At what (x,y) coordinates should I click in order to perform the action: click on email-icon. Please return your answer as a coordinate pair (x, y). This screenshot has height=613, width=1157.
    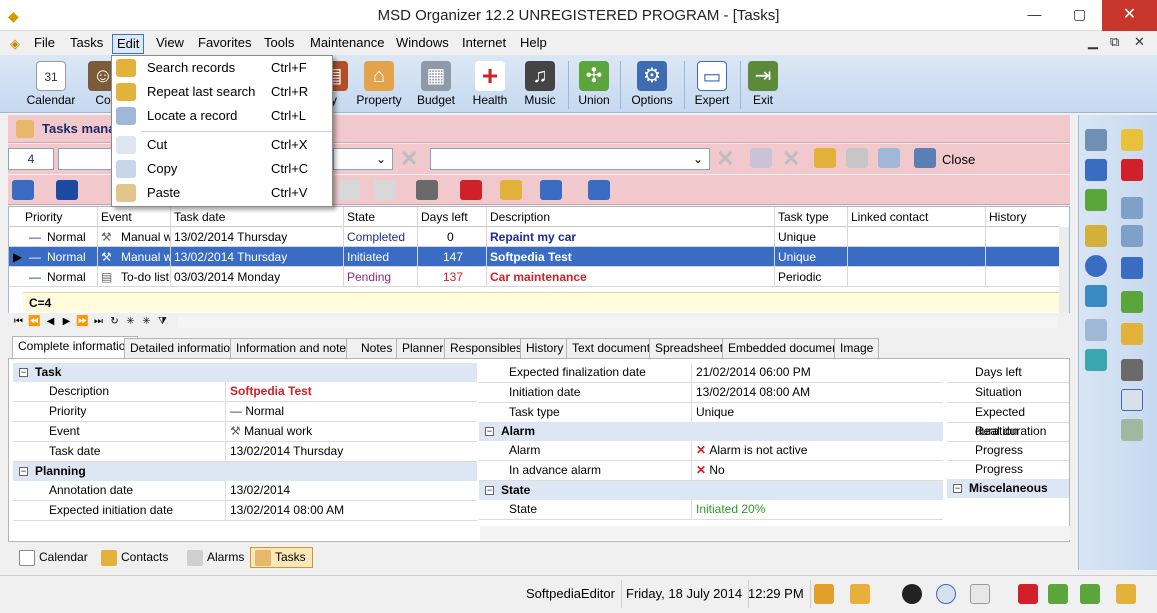
    Looking at the image, I should click on (980, 594).